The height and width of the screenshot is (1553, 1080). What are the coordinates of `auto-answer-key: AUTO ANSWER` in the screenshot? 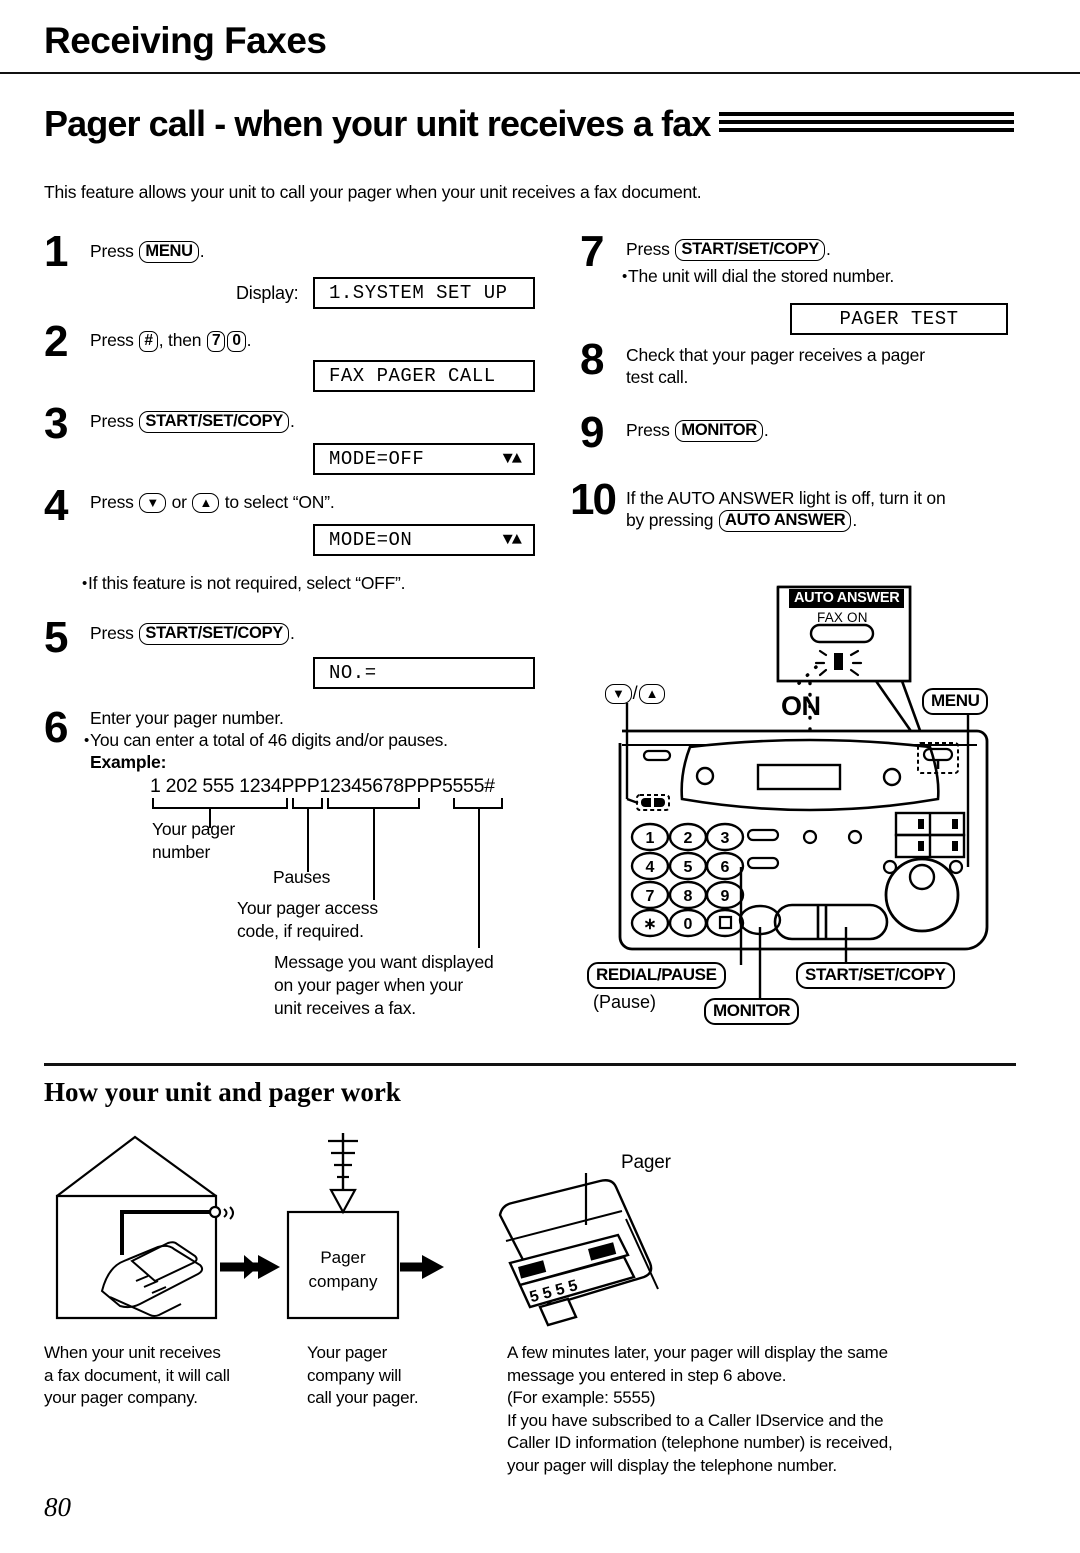 It's located at (785, 521).